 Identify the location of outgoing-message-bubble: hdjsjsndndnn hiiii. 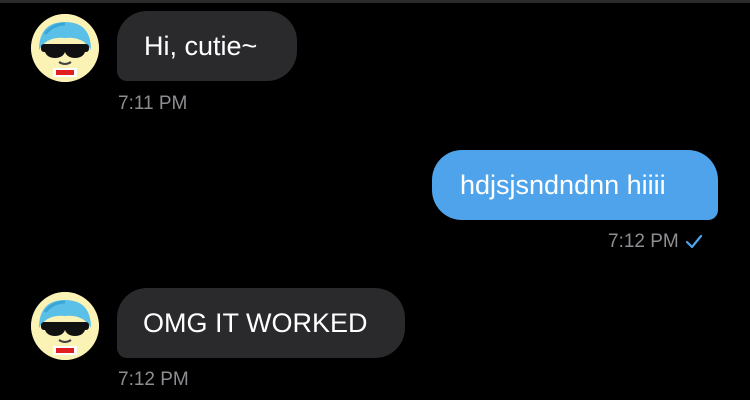
(575, 185).